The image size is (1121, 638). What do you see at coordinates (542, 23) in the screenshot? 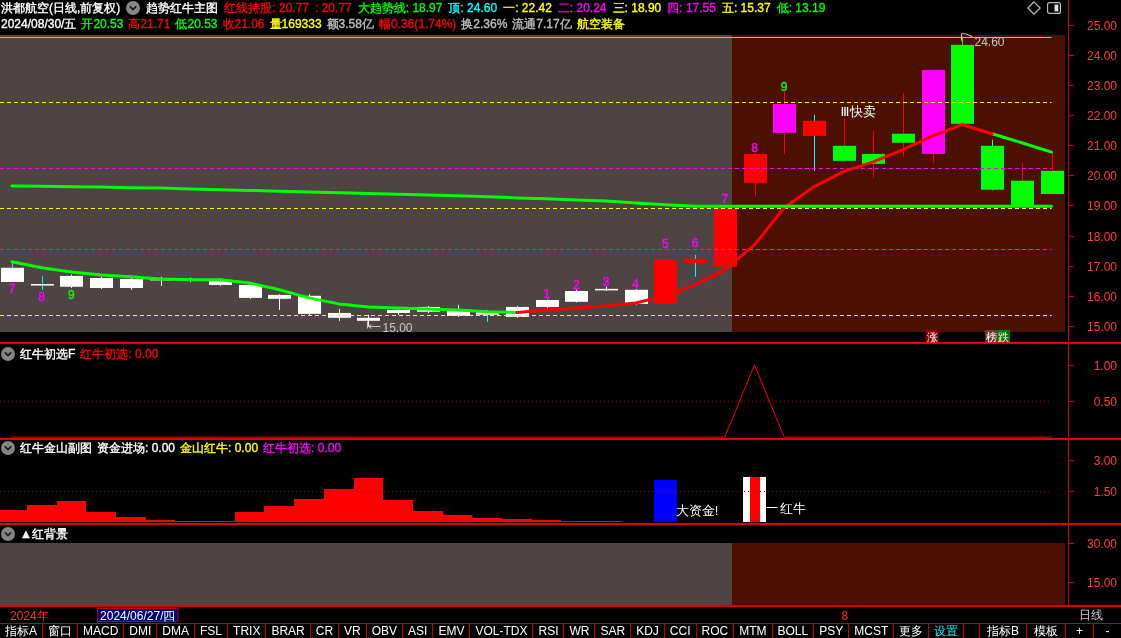
I see `quote-field: 流通7.17亿` at bounding box center [542, 23].